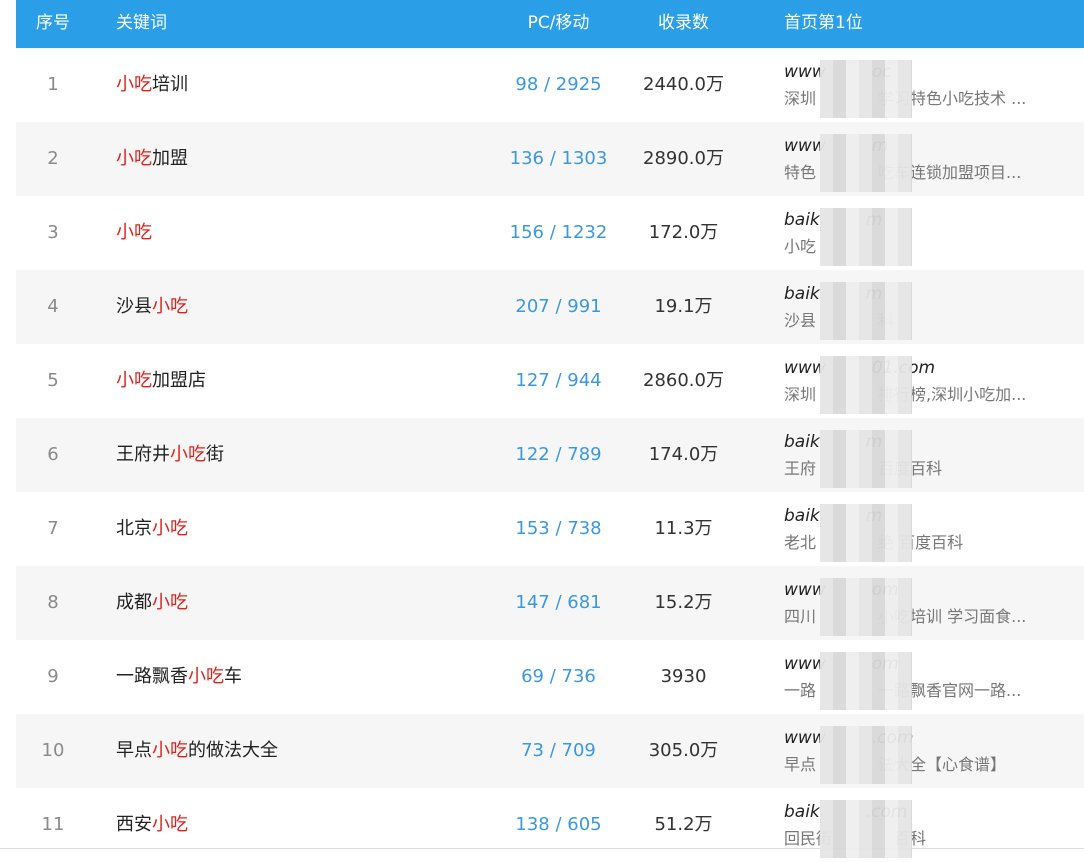  I want to click on row-pc-mobile: 207 / 991, so click(558, 307).